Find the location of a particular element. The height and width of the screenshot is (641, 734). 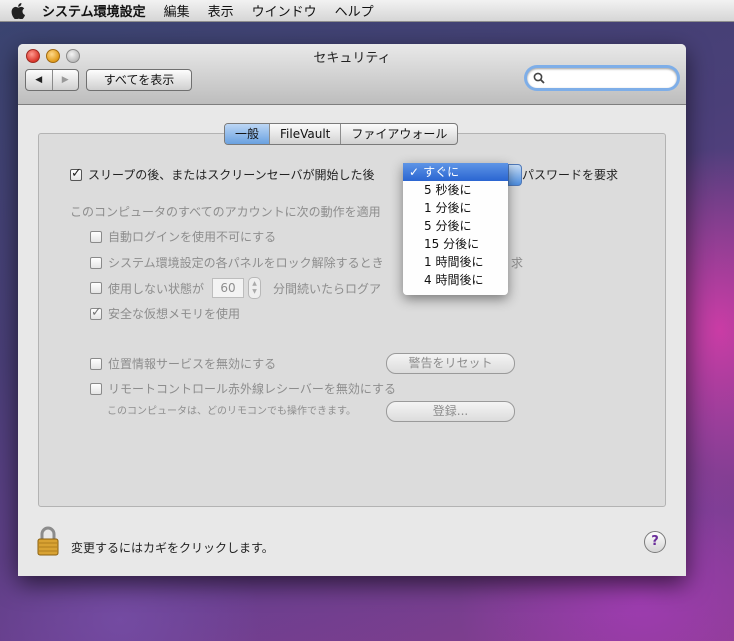

secure-vm-label: 安全な仮想メモリを使用 is located at coordinates (174, 314).